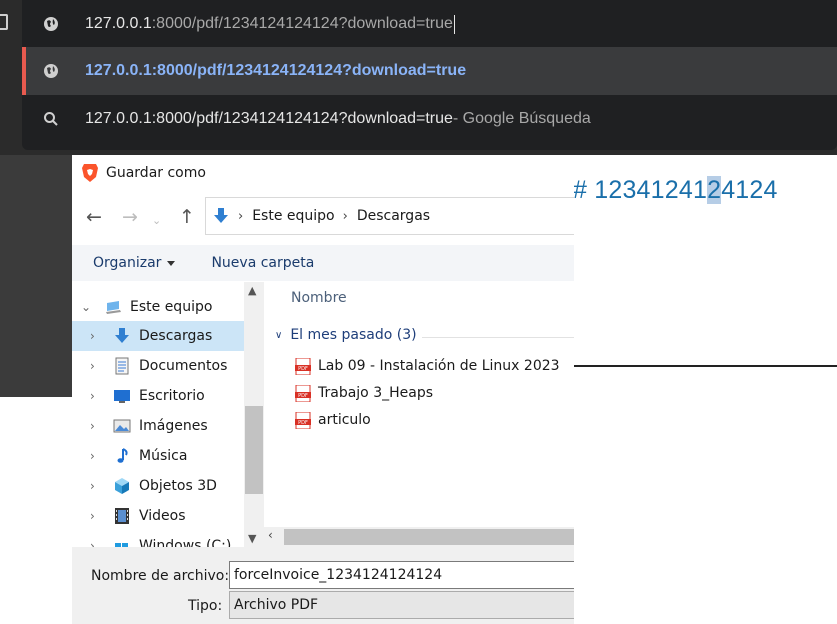  I want to click on file-type-value: Archivo PDF, so click(276, 605).